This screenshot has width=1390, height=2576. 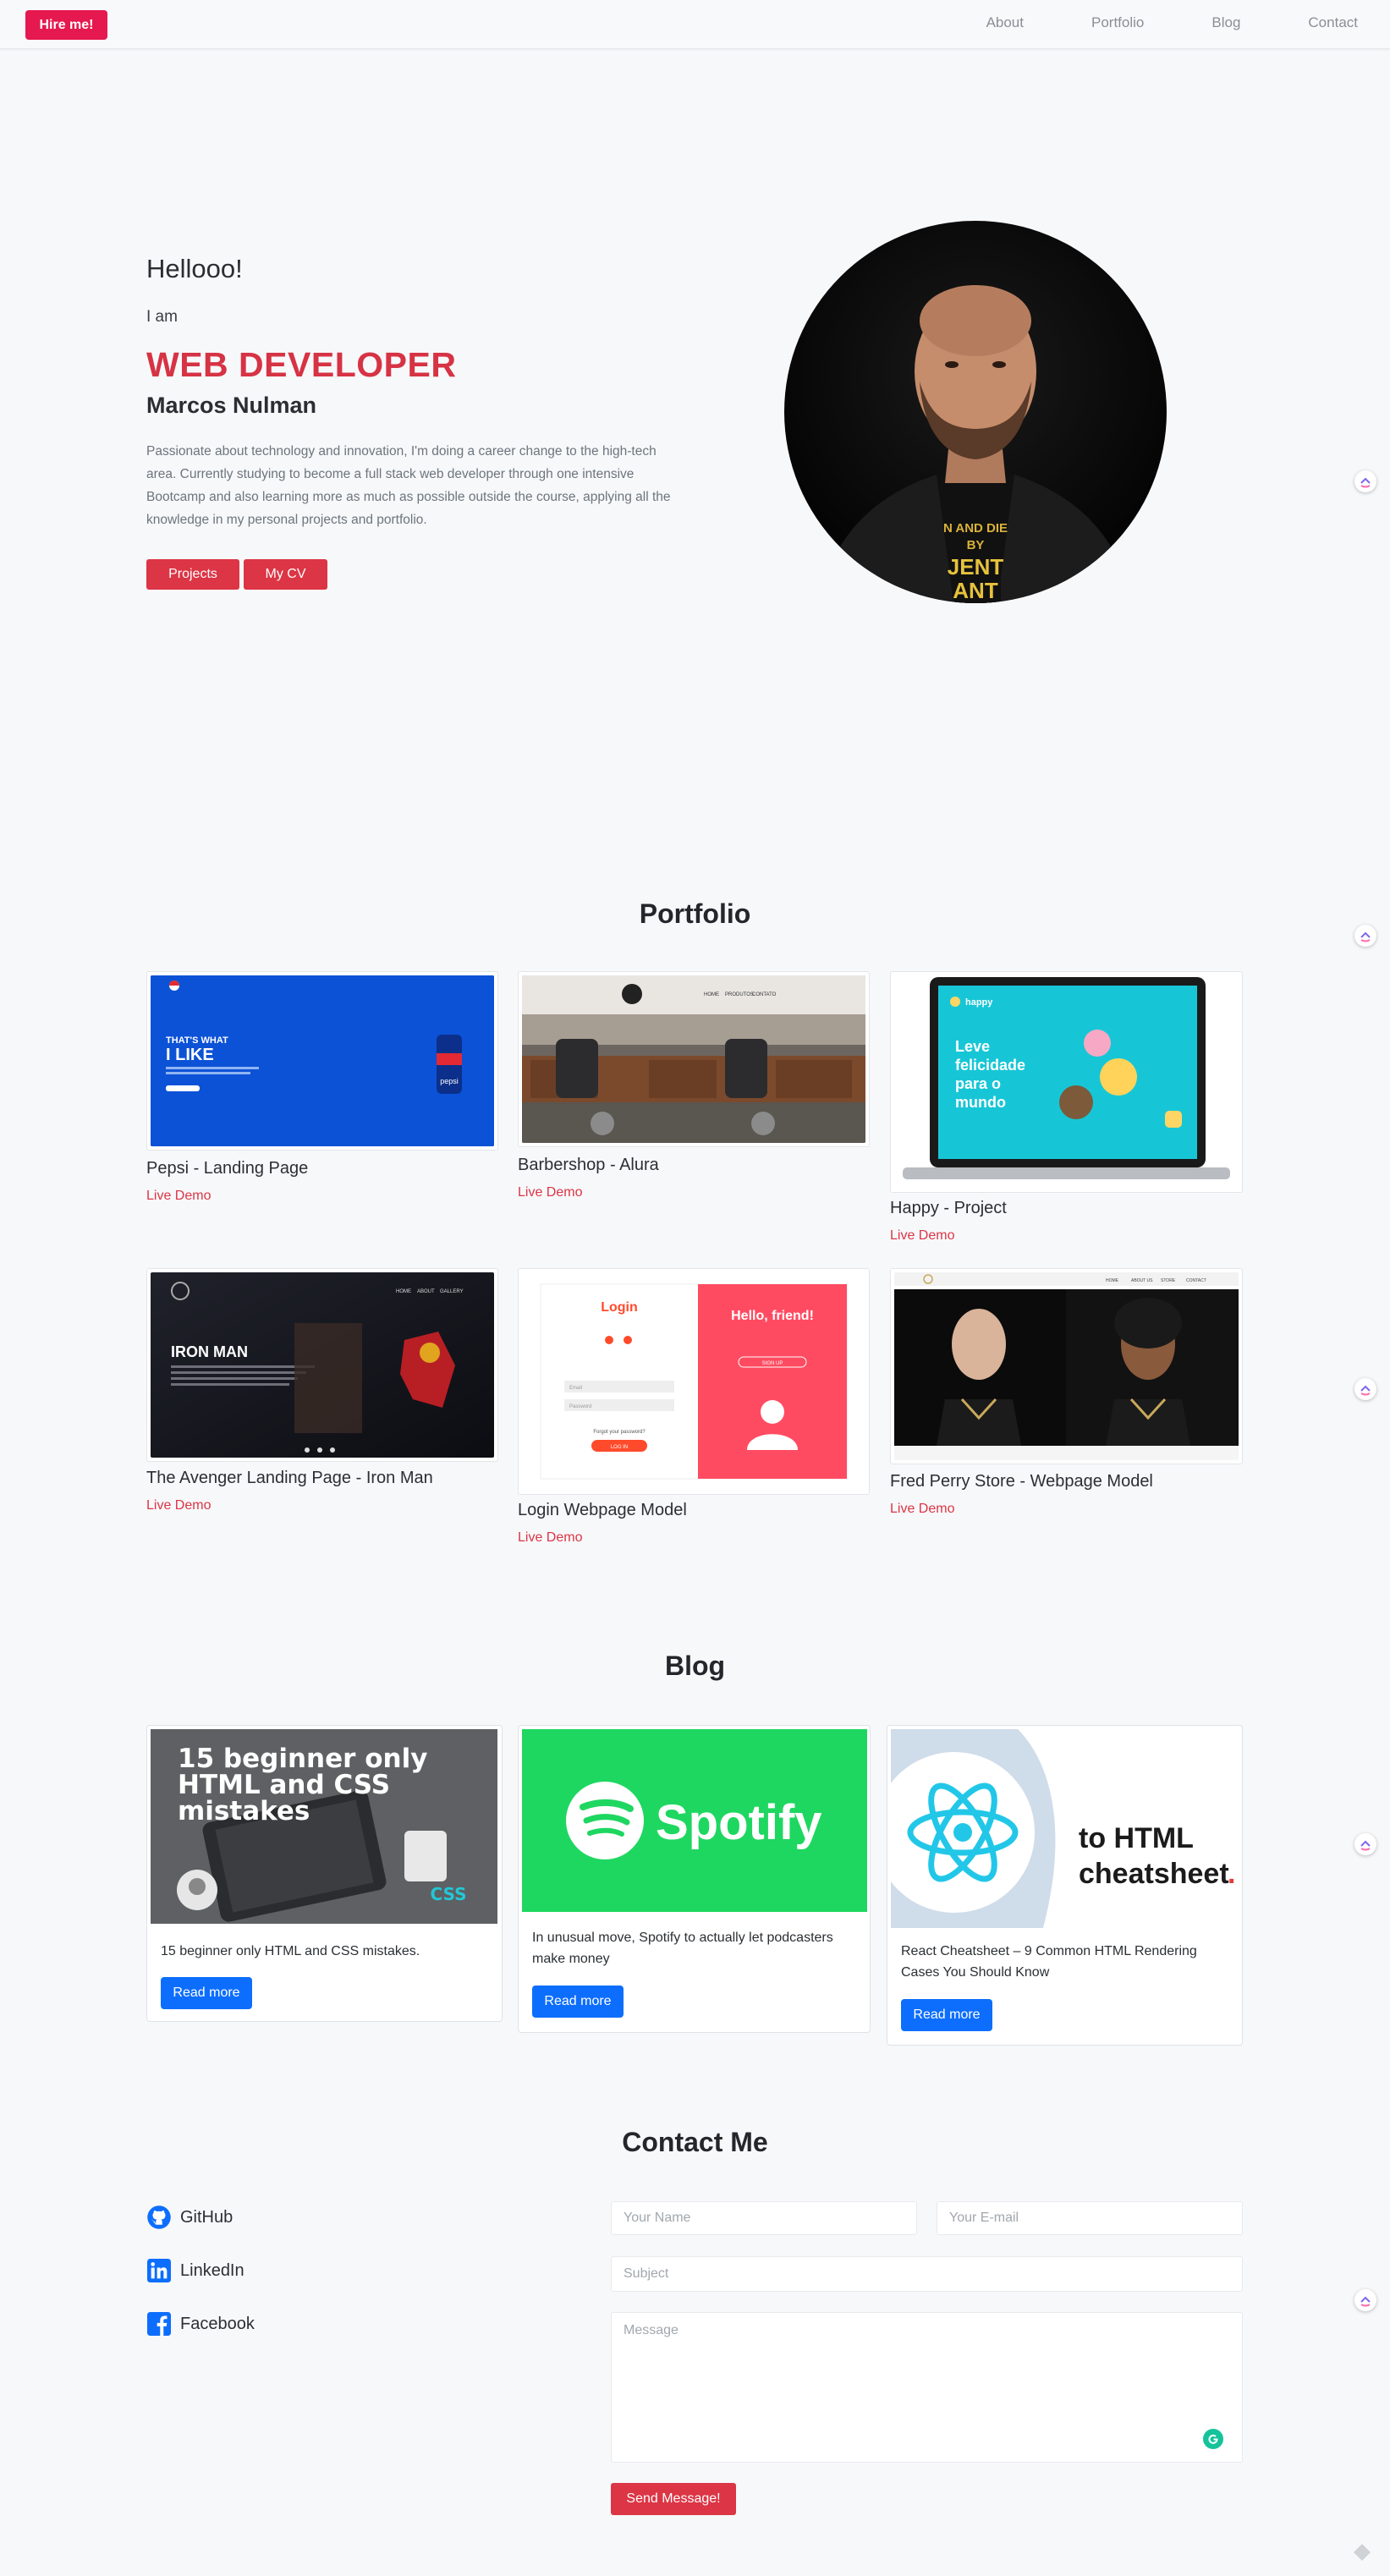 What do you see at coordinates (619, 1448) in the screenshot?
I see `login-thumb-login-btn: LOG IN` at bounding box center [619, 1448].